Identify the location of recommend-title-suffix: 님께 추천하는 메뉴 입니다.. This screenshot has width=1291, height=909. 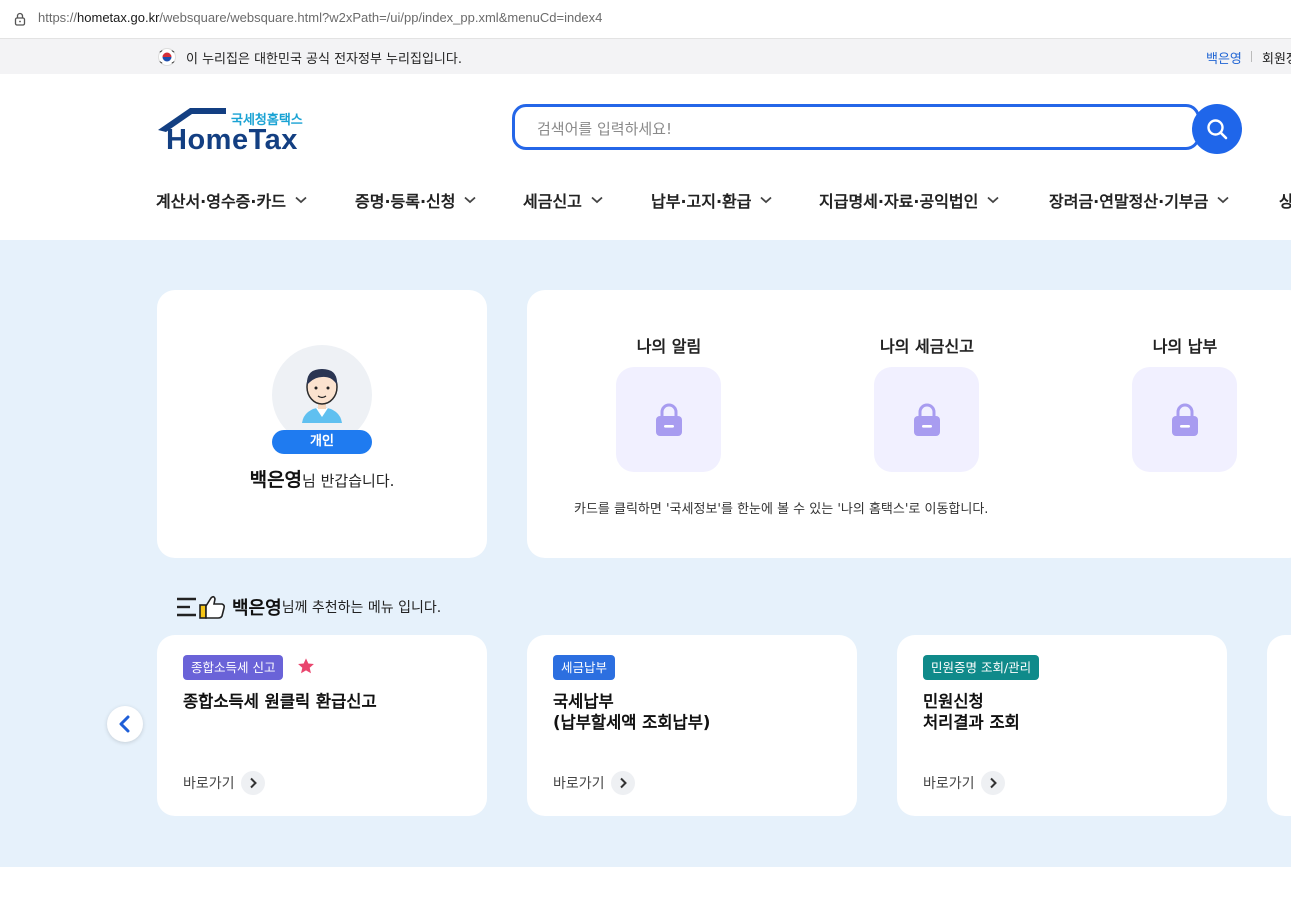
(361, 608).